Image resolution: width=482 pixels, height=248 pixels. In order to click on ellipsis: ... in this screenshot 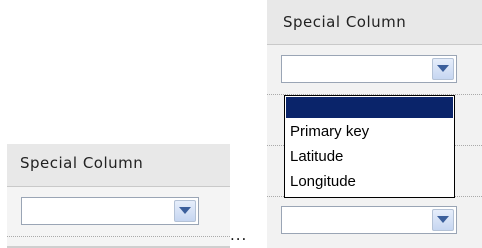, I will do `click(239, 235)`.